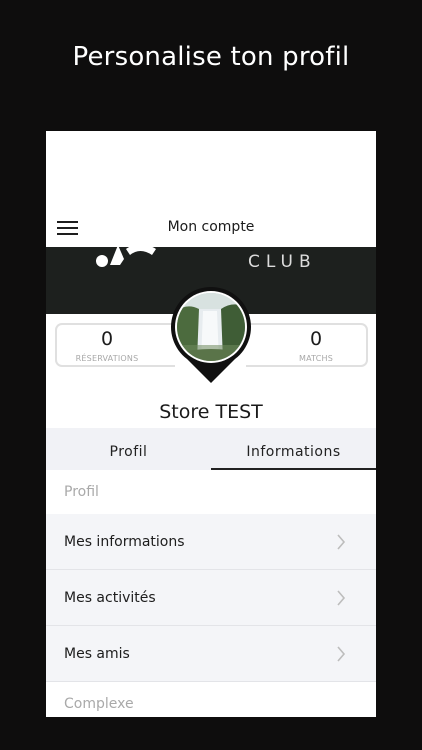 The image size is (422, 750). What do you see at coordinates (293, 449) in the screenshot?
I see `tab-informations: Informations` at bounding box center [293, 449].